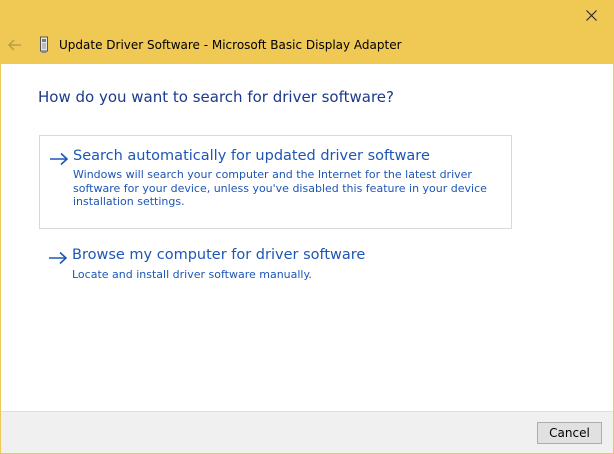 This screenshot has width=614, height=454. I want to click on back-button, so click(15, 45).